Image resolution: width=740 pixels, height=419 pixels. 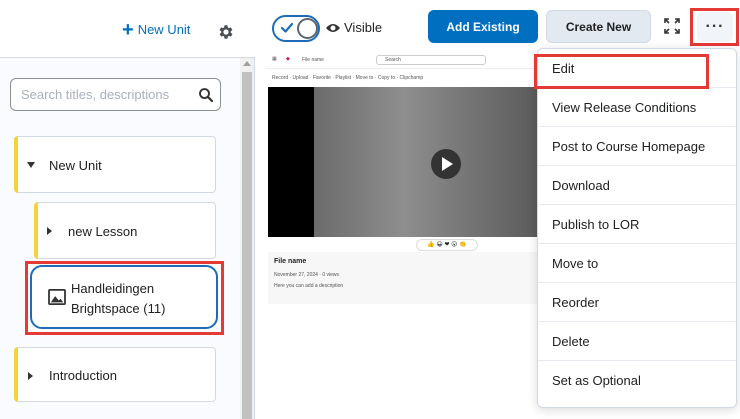 I want to click on video-player, so click(x=404, y=162).